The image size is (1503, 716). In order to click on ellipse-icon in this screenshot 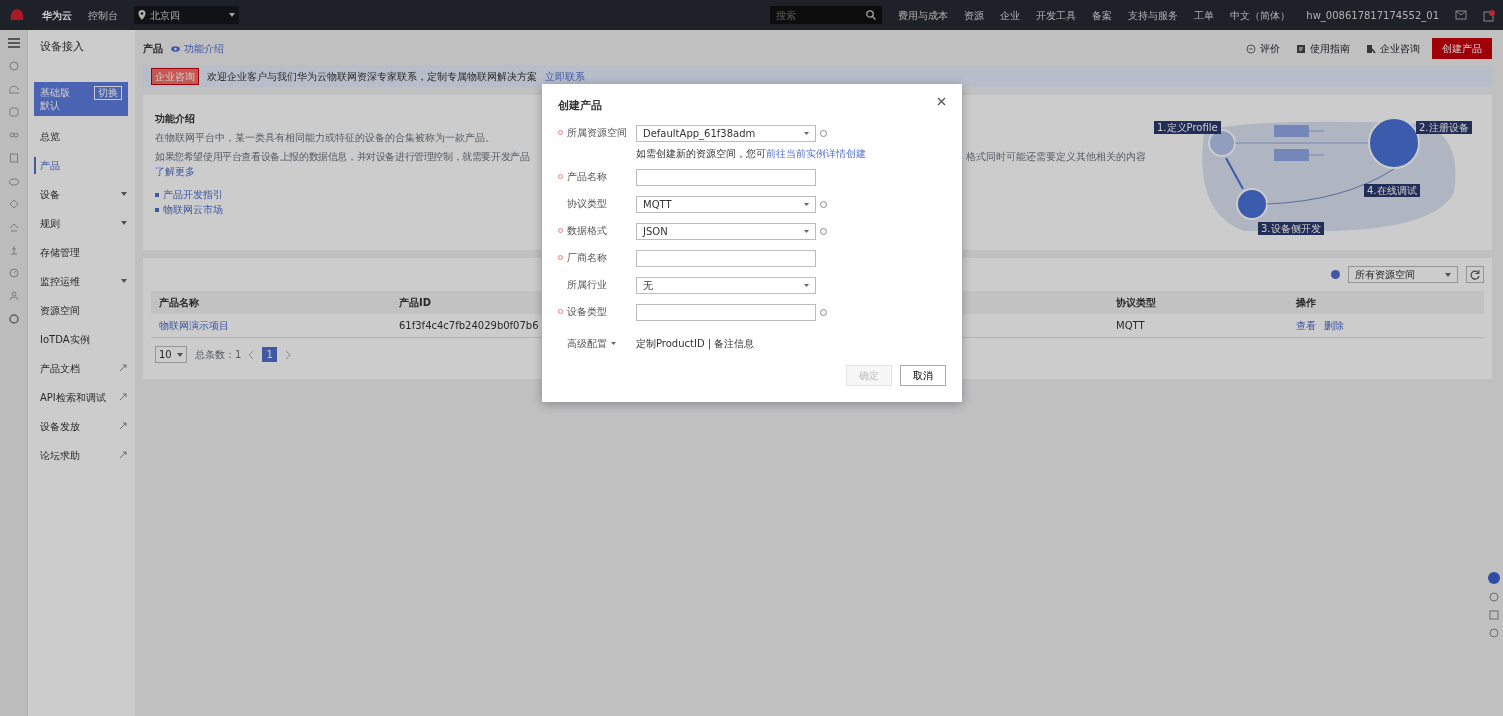, I will do `click(13, 181)`.